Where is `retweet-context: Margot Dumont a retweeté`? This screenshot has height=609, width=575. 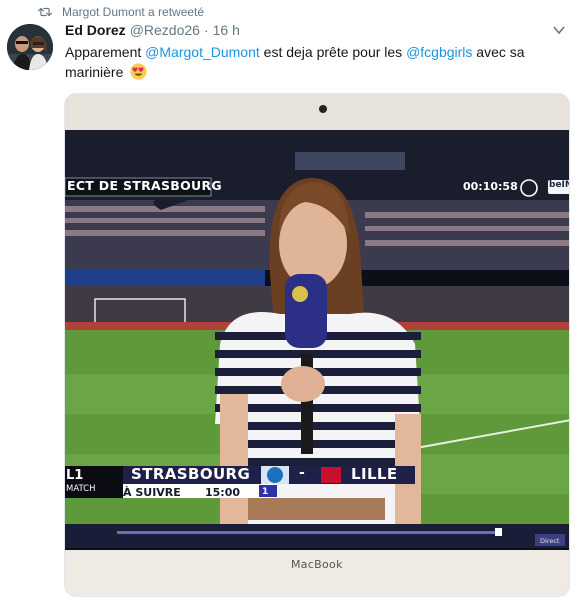 retweet-context: Margot Dumont a retweeté is located at coordinates (121, 12).